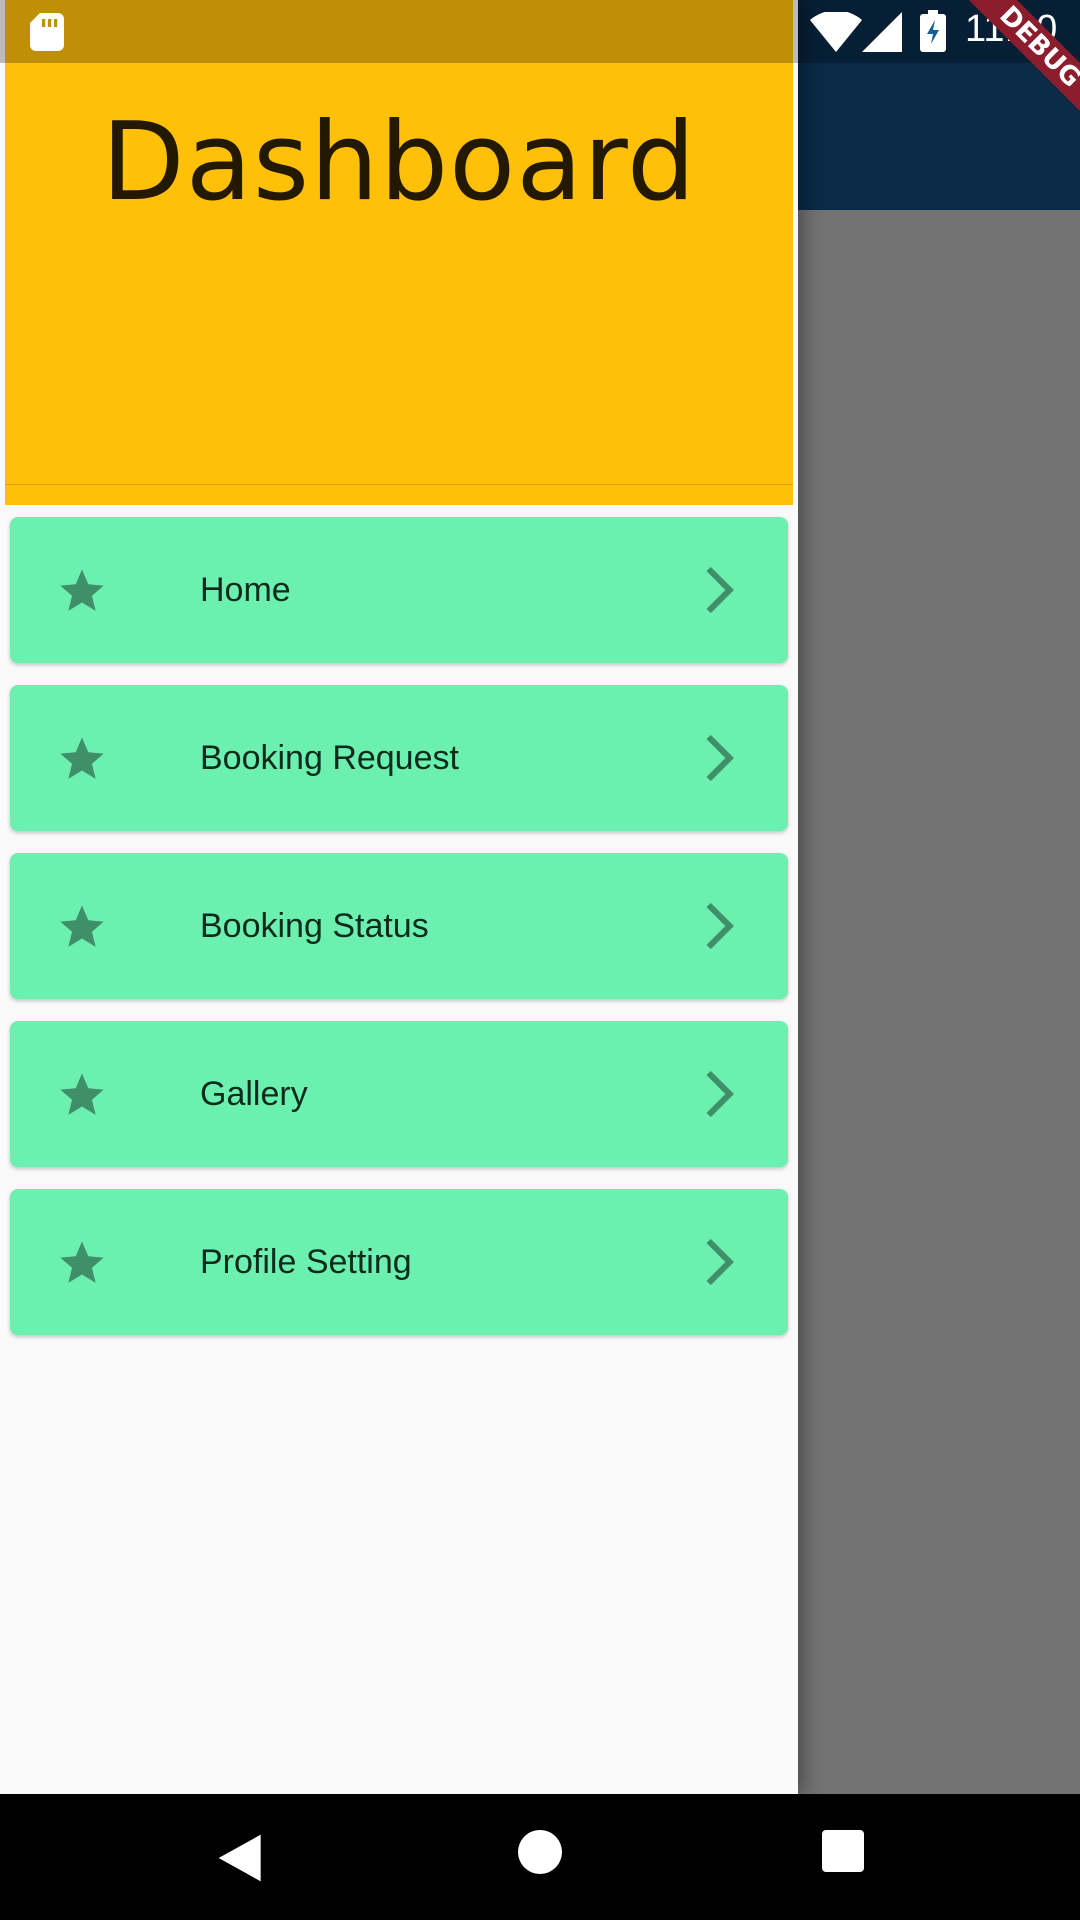  Describe the element at coordinates (843, 1851) in the screenshot. I see `recents-icon` at that location.